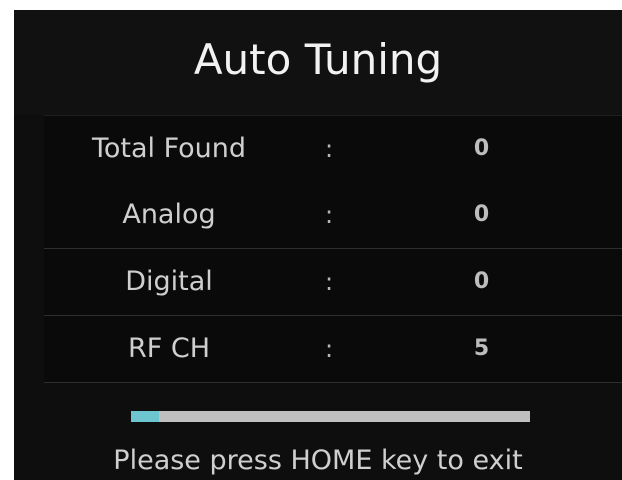 Image resolution: width=622 pixels, height=480 pixels. What do you see at coordinates (169, 281) in the screenshot?
I see `row-label: Digital` at bounding box center [169, 281].